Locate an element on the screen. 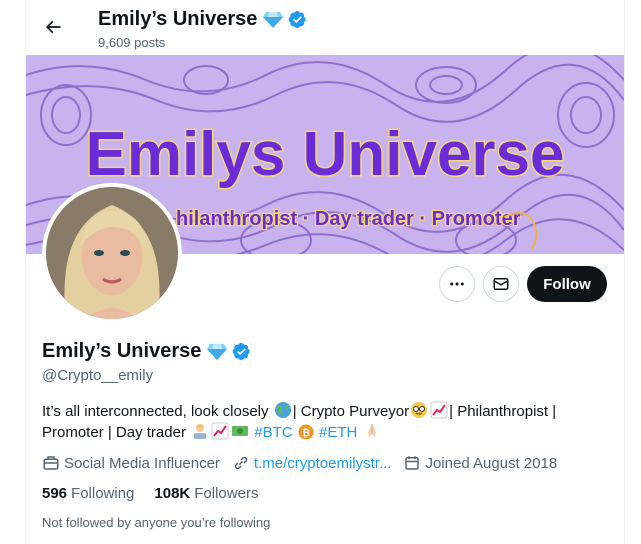 Image resolution: width=641 pixels, height=544 pixels. profile-joined-text: Joined August 2018 is located at coordinates (491, 463).